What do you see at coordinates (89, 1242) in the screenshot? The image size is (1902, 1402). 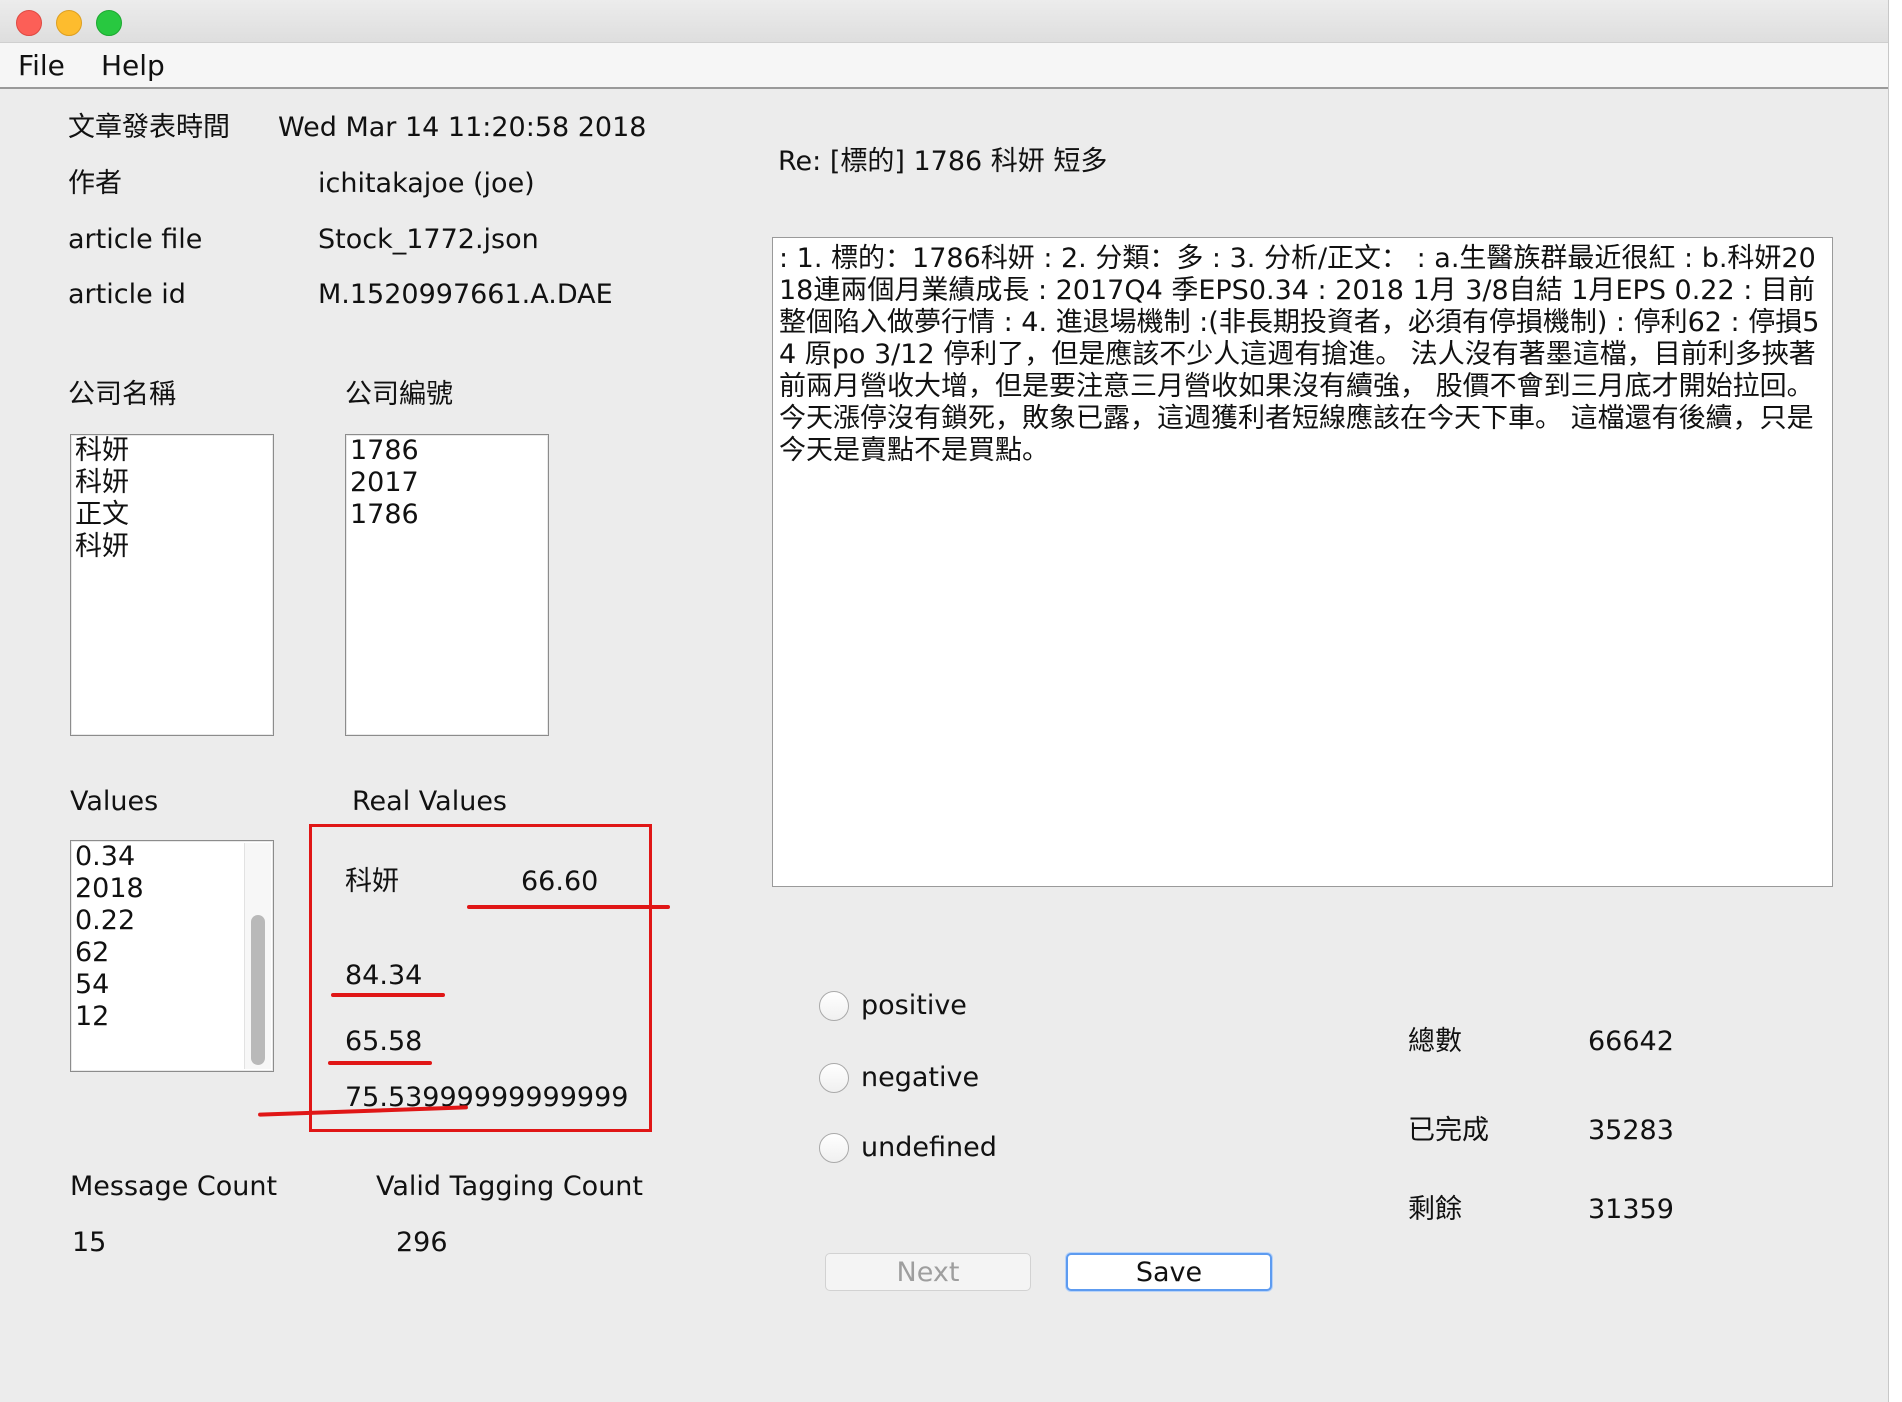 I see `message-count-value: 15` at bounding box center [89, 1242].